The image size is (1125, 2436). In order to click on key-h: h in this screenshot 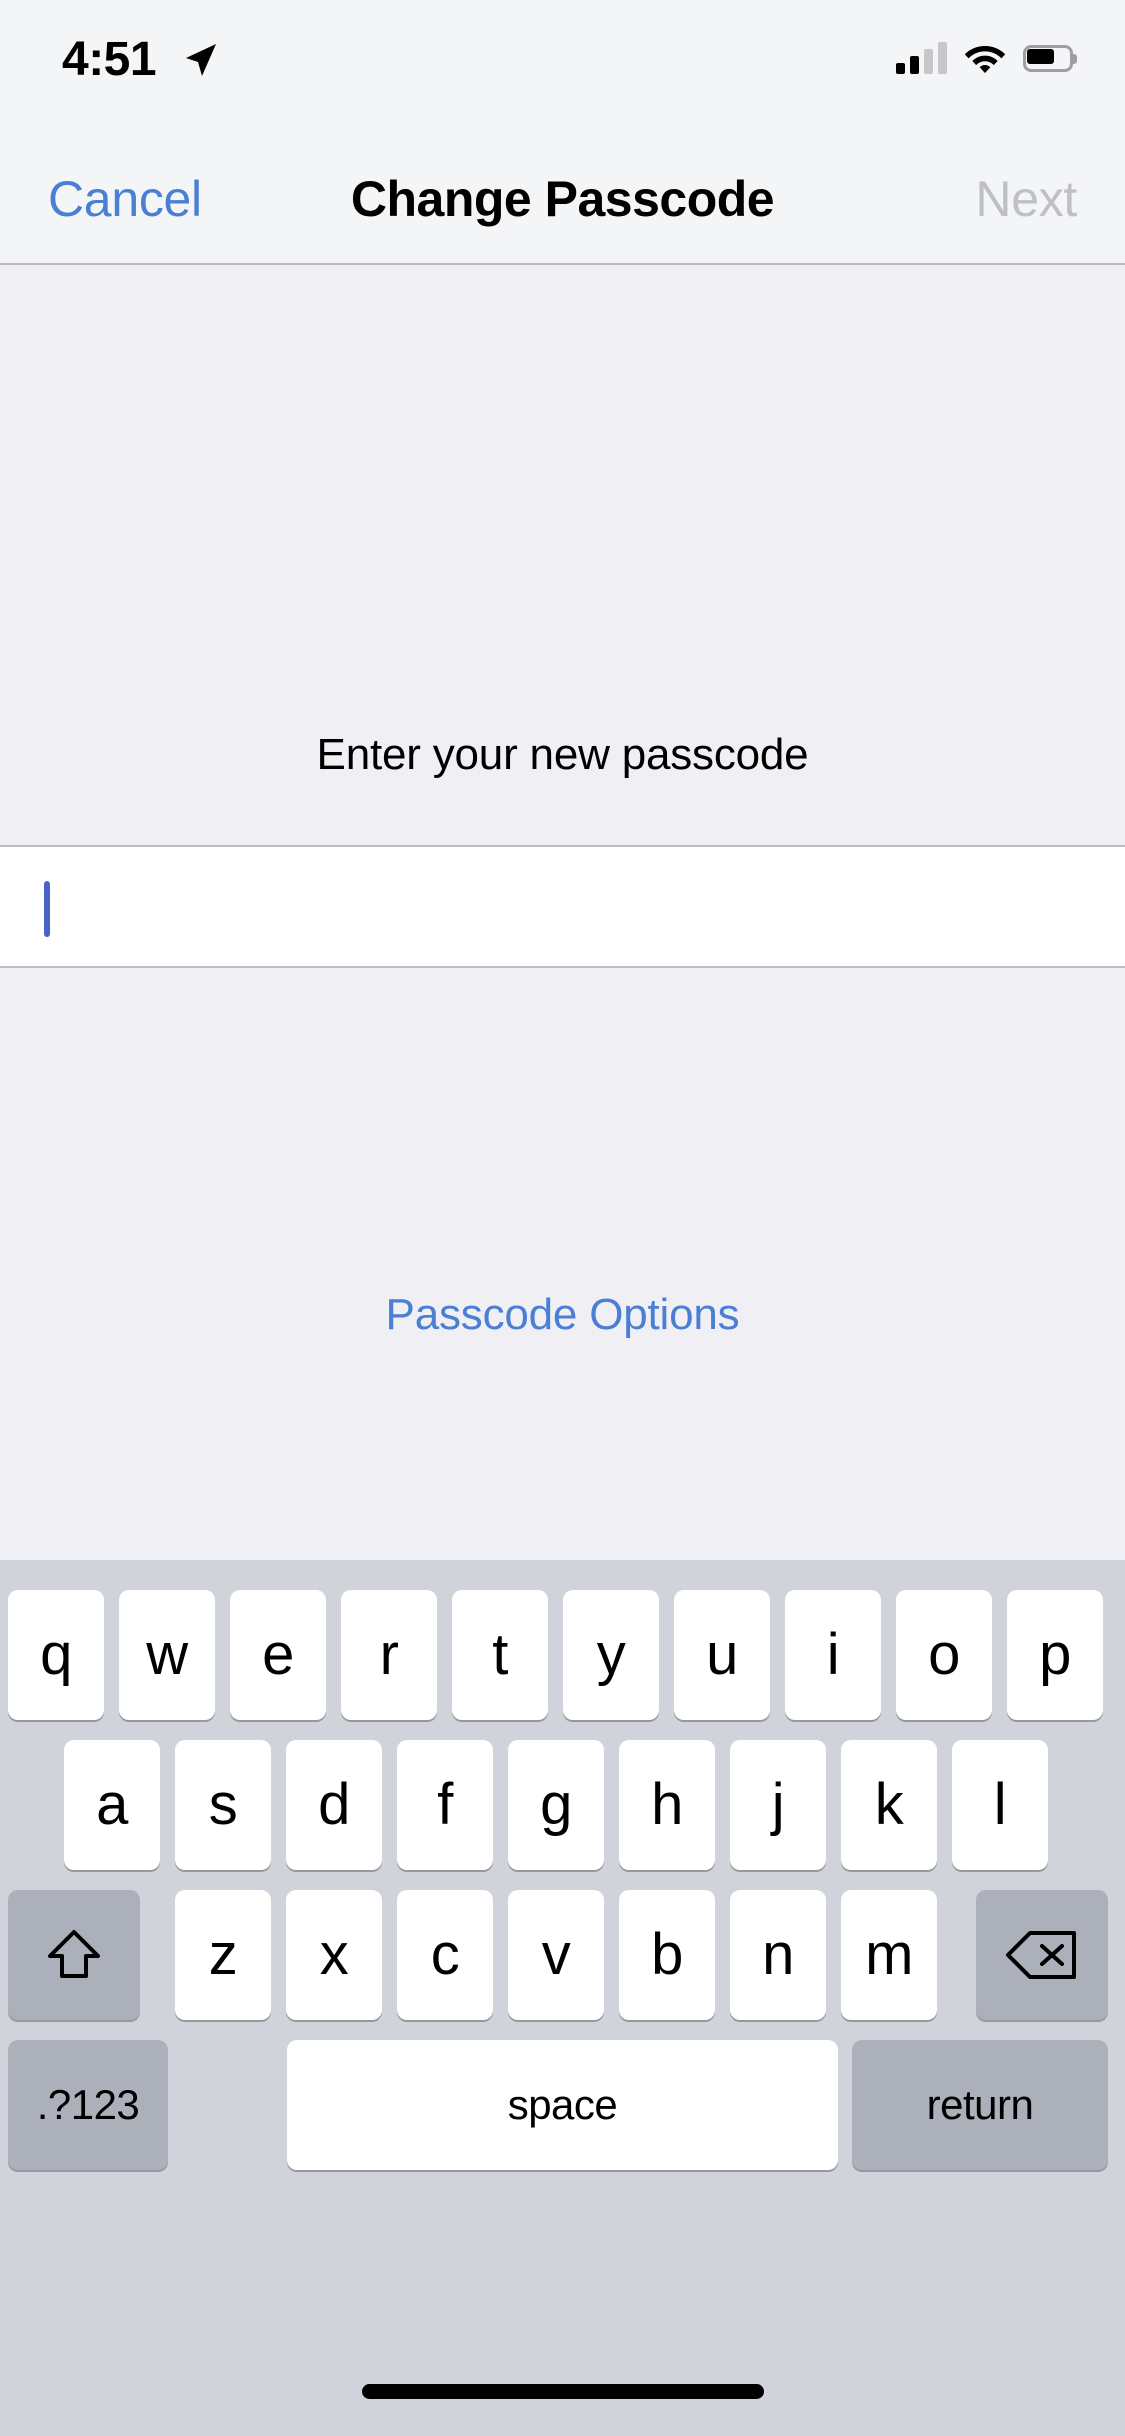, I will do `click(667, 1805)`.